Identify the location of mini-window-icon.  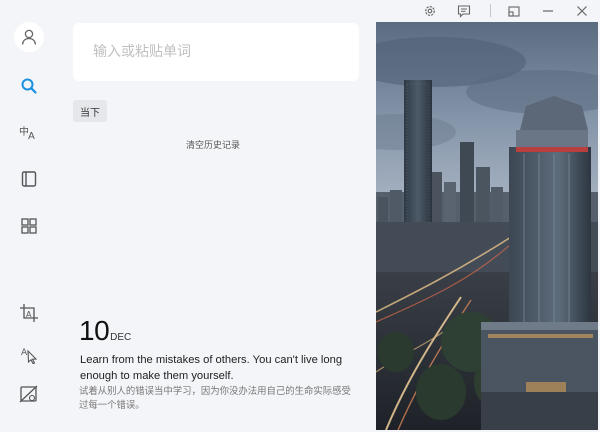
(514, 11).